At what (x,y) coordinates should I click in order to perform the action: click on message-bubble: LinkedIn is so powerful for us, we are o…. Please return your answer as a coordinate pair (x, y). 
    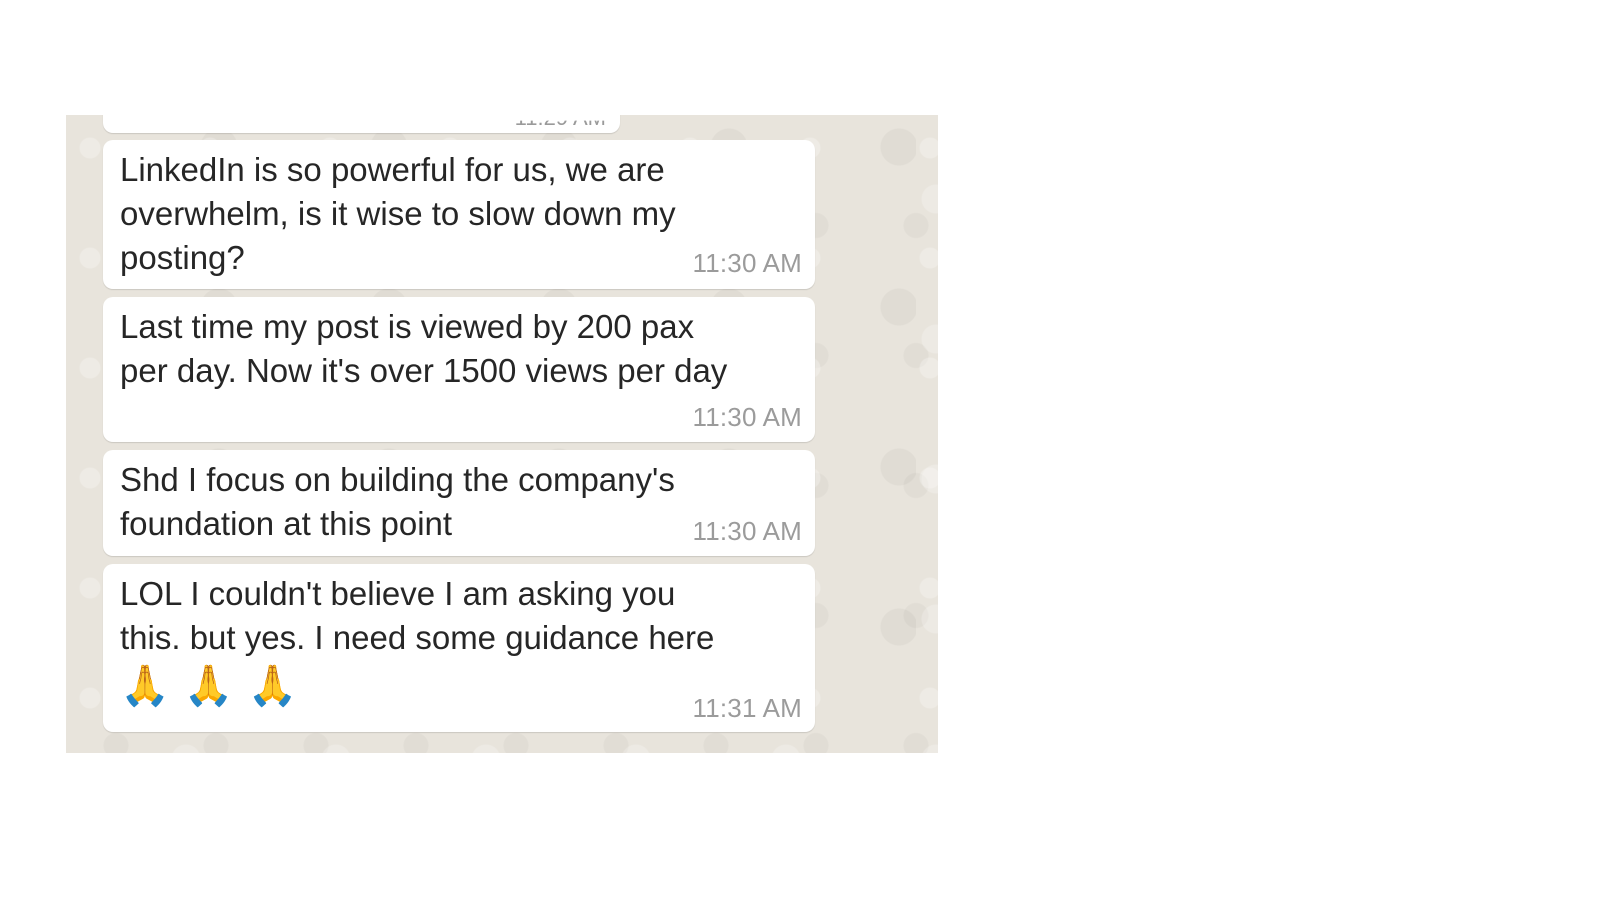
    Looking at the image, I should click on (459, 214).